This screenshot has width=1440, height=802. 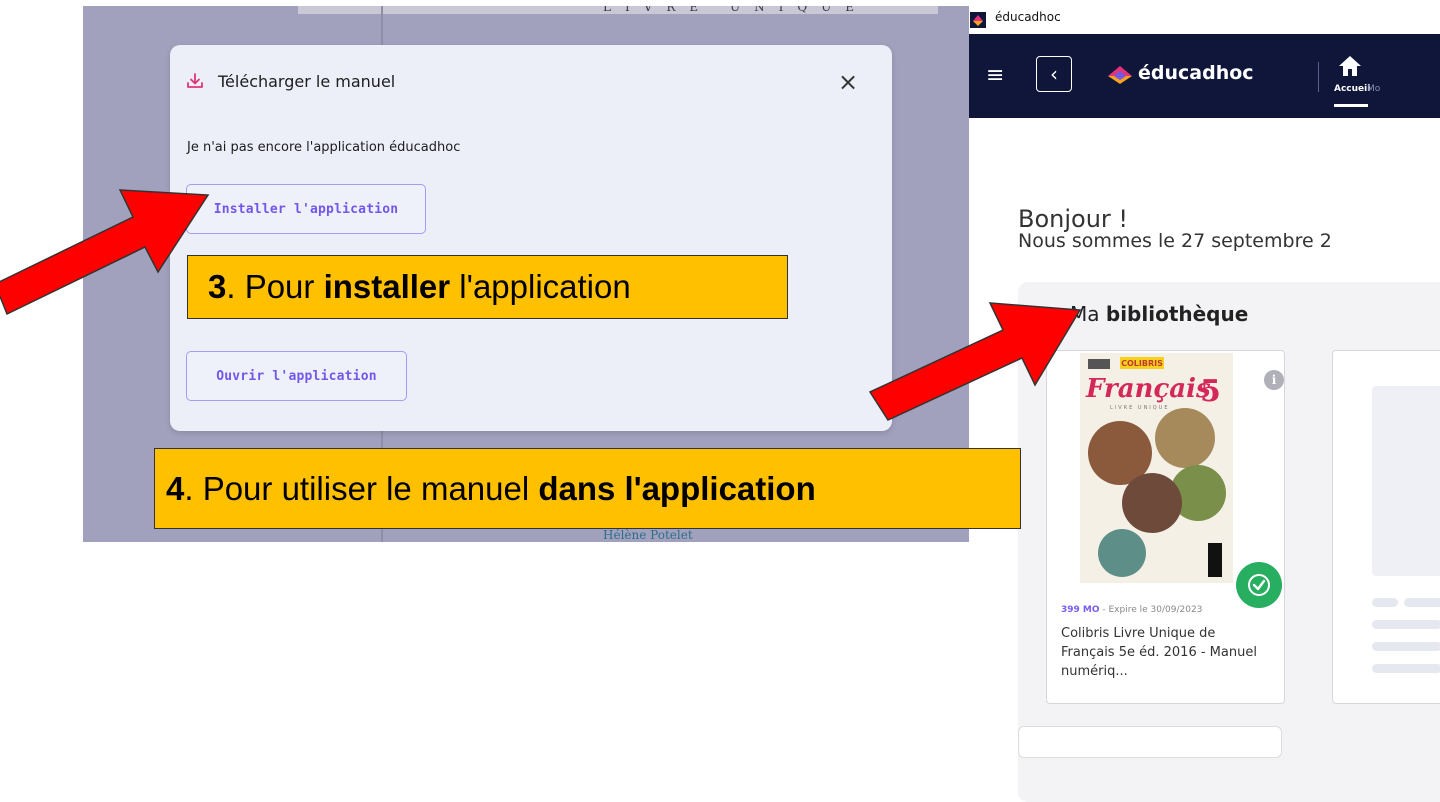 I want to click on book-cover-image: COLIBRIS Français 5 LIVRE UNIQUE, so click(x=1156, y=468).